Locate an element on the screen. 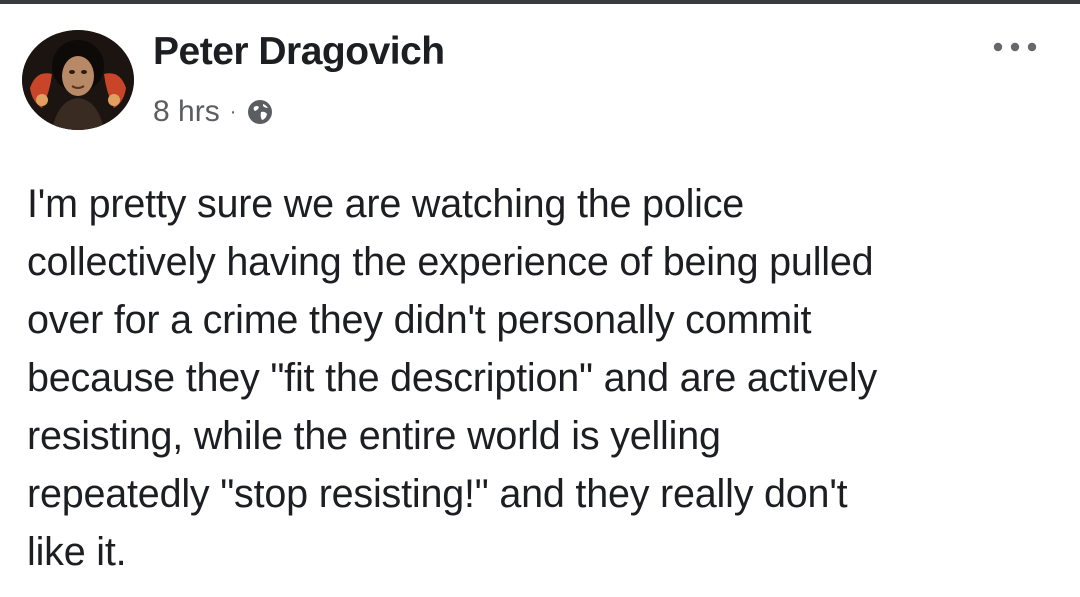 Image resolution: width=1080 pixels, height=597 pixels. avatar is located at coordinates (78, 80).